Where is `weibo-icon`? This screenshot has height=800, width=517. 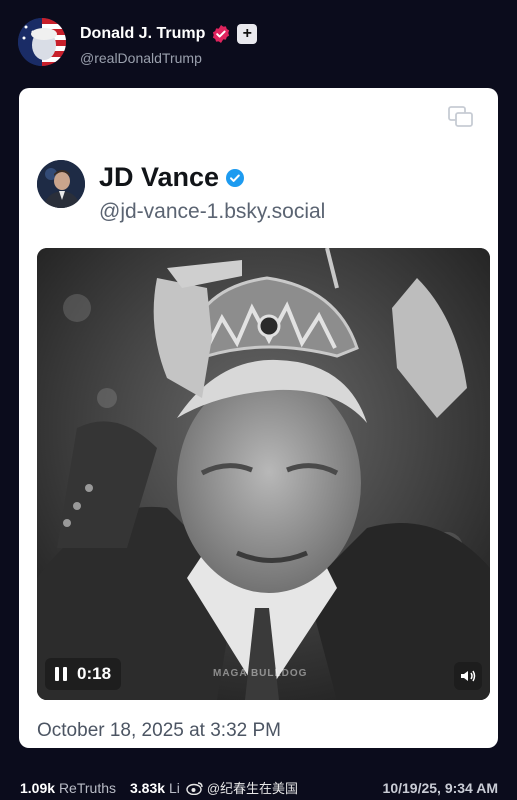 weibo-icon is located at coordinates (194, 788).